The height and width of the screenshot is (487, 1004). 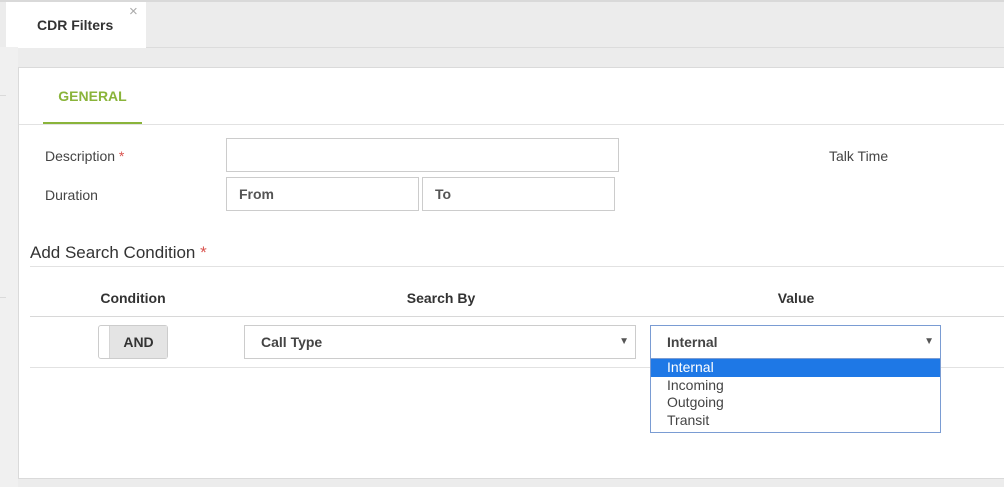 What do you see at coordinates (92, 96) in the screenshot?
I see `subtab-general: GENERAL` at bounding box center [92, 96].